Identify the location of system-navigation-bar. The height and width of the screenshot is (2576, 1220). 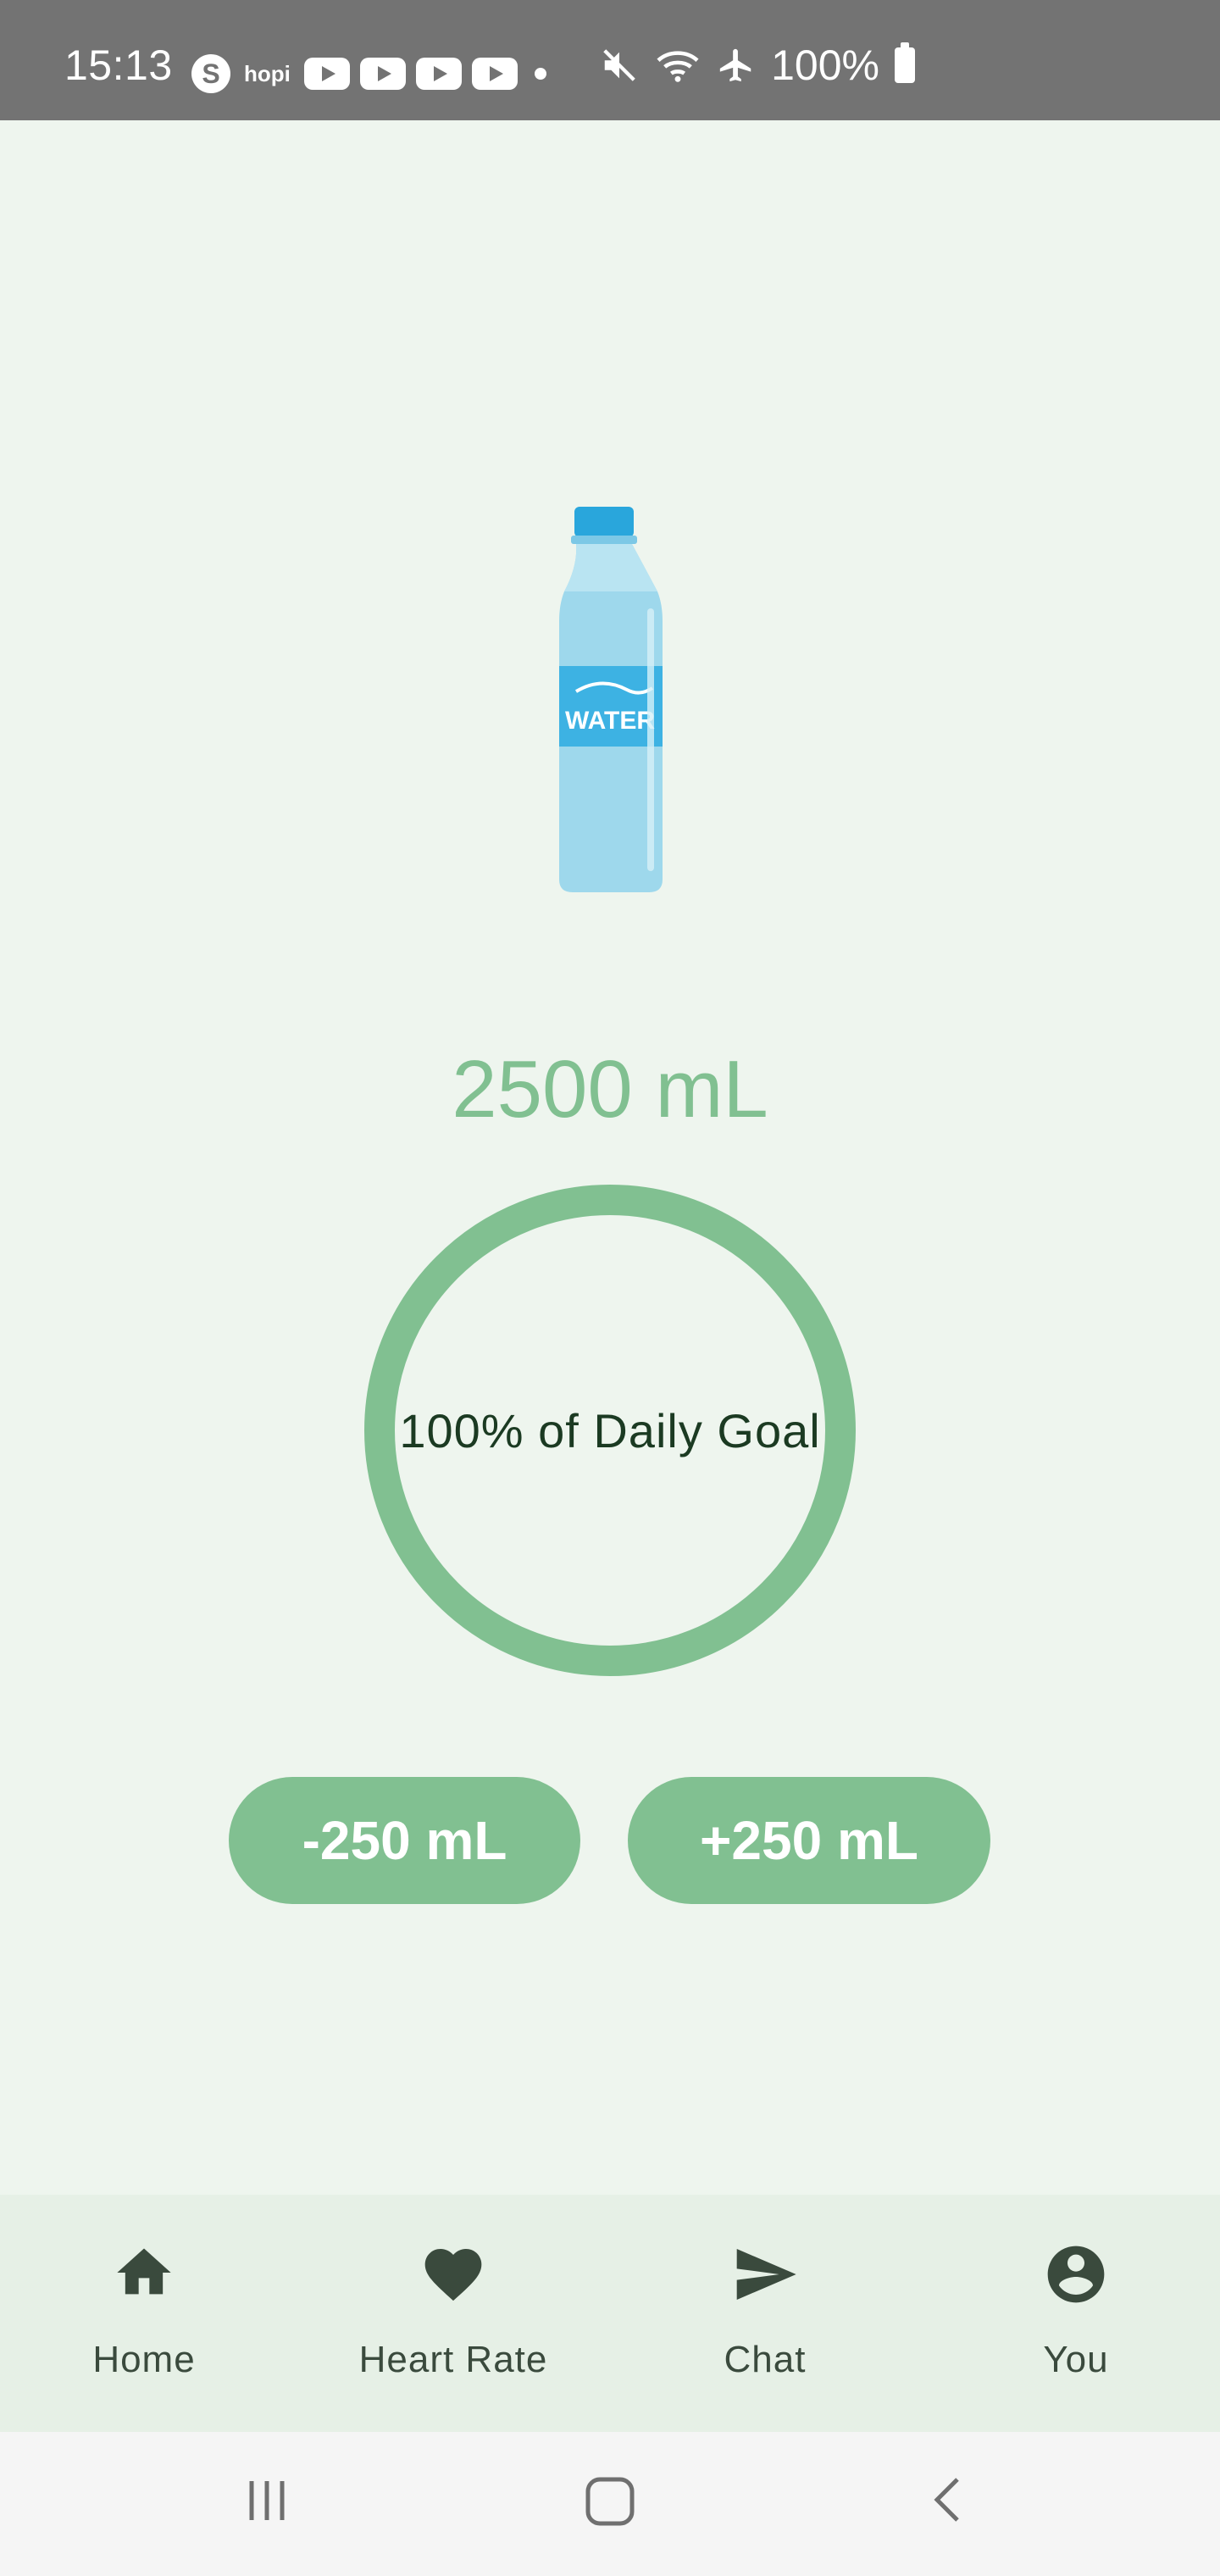
(610, 2504).